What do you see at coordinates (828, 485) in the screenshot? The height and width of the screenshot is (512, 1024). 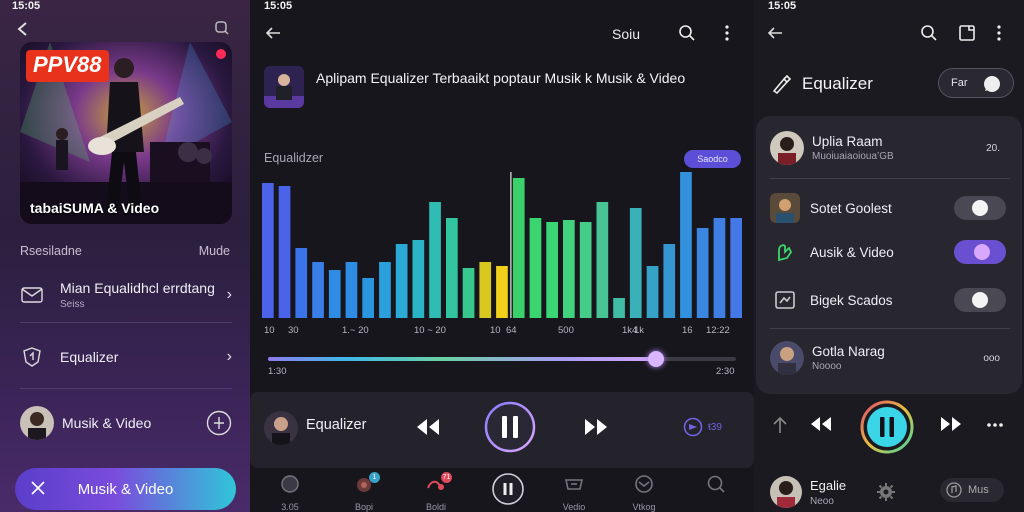 I see `bottom-title: Egalie` at bounding box center [828, 485].